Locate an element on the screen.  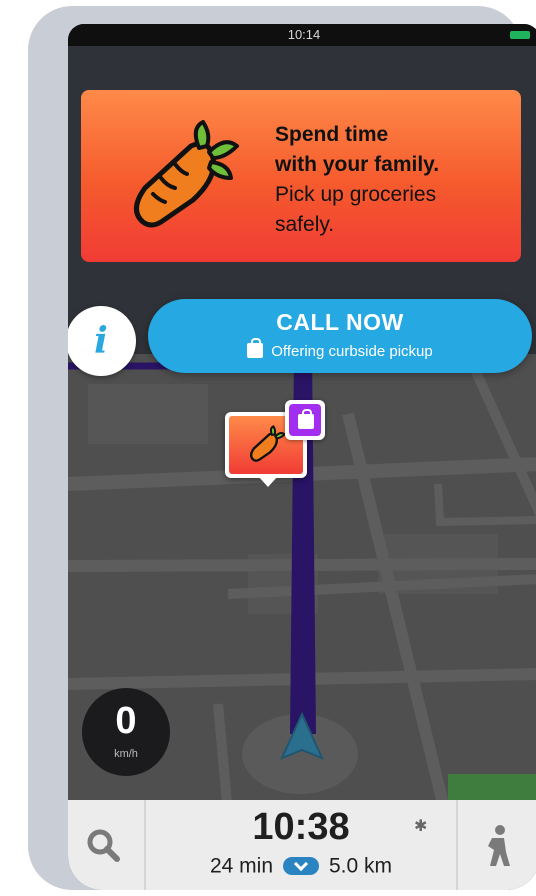
promo-title: Spend time with your family. is located at coordinates (357, 149).